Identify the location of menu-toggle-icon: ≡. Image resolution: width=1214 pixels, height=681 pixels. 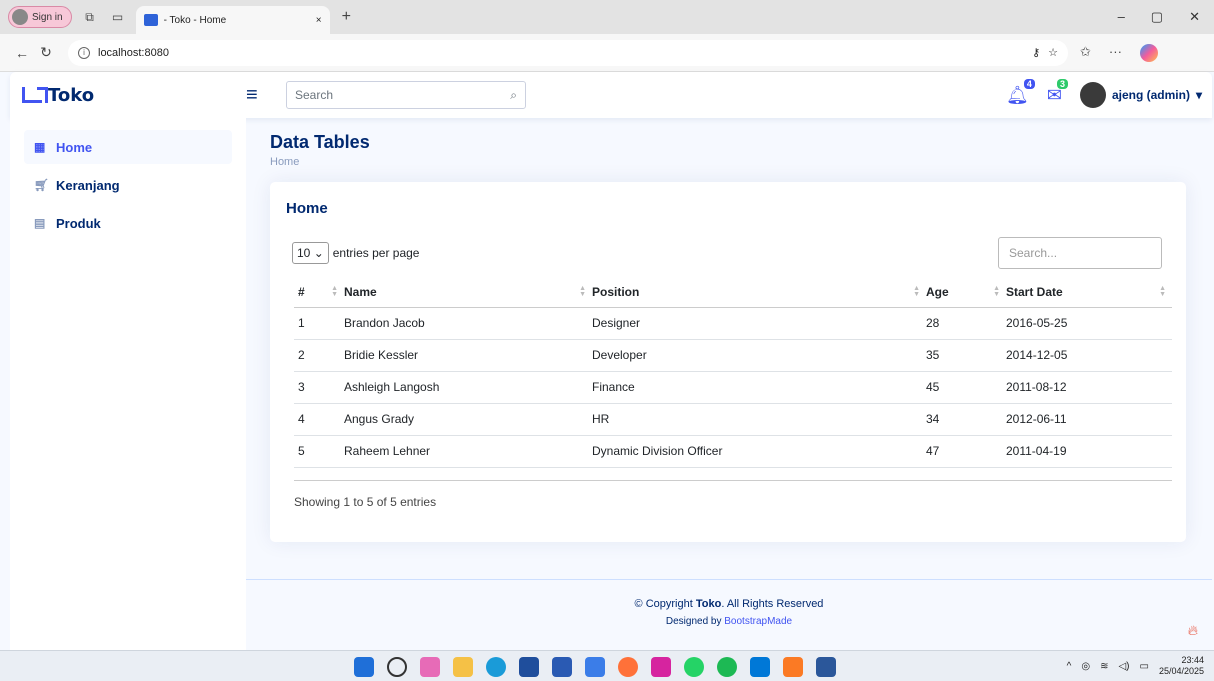
(266, 95).